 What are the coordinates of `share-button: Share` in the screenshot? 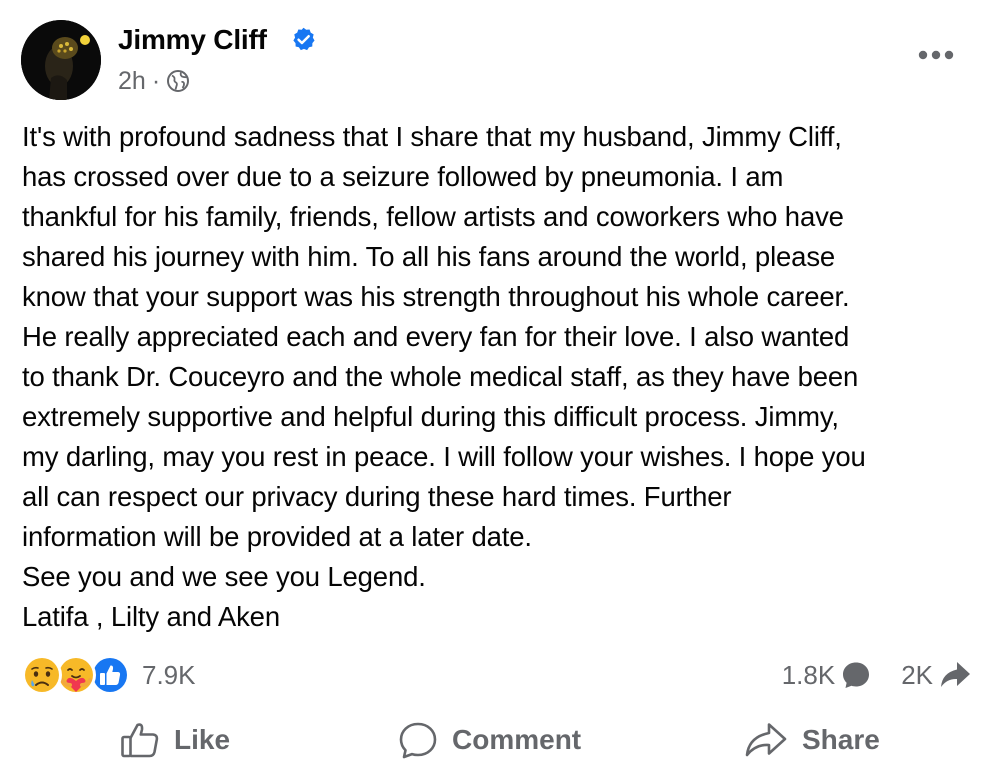 It's located at (812, 740).